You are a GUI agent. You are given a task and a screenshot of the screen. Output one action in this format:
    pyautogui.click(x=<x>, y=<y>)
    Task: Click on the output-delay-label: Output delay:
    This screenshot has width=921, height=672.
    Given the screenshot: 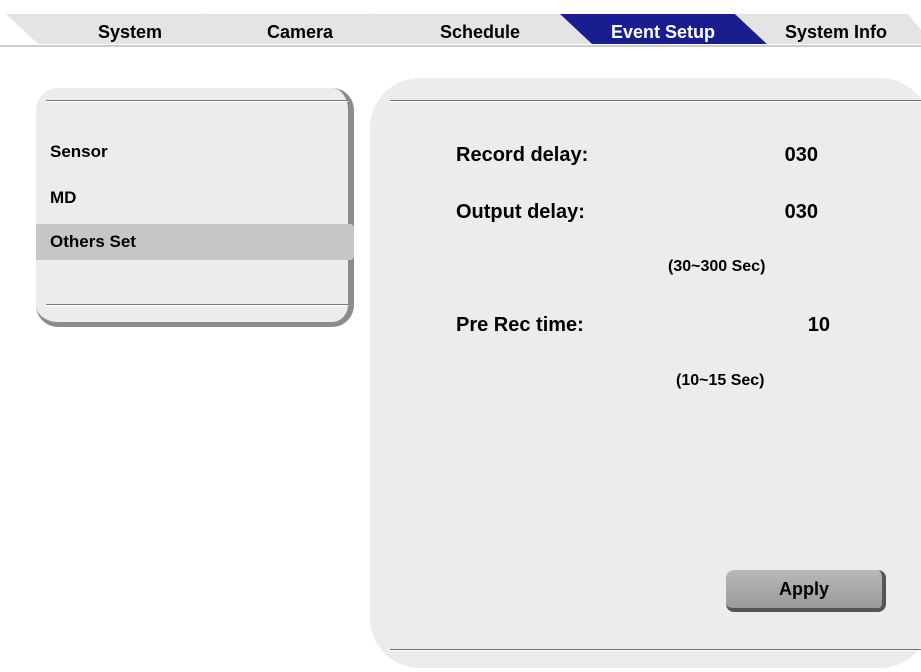 What is the action you would take?
    pyautogui.click(x=520, y=212)
    